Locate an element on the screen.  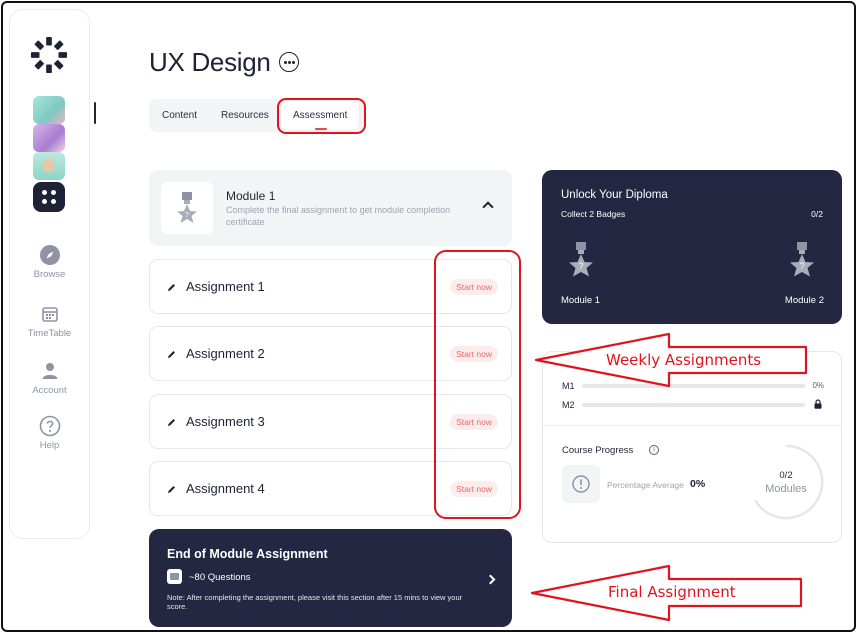
assignment-name: Assignment 1 is located at coordinates (225, 286).